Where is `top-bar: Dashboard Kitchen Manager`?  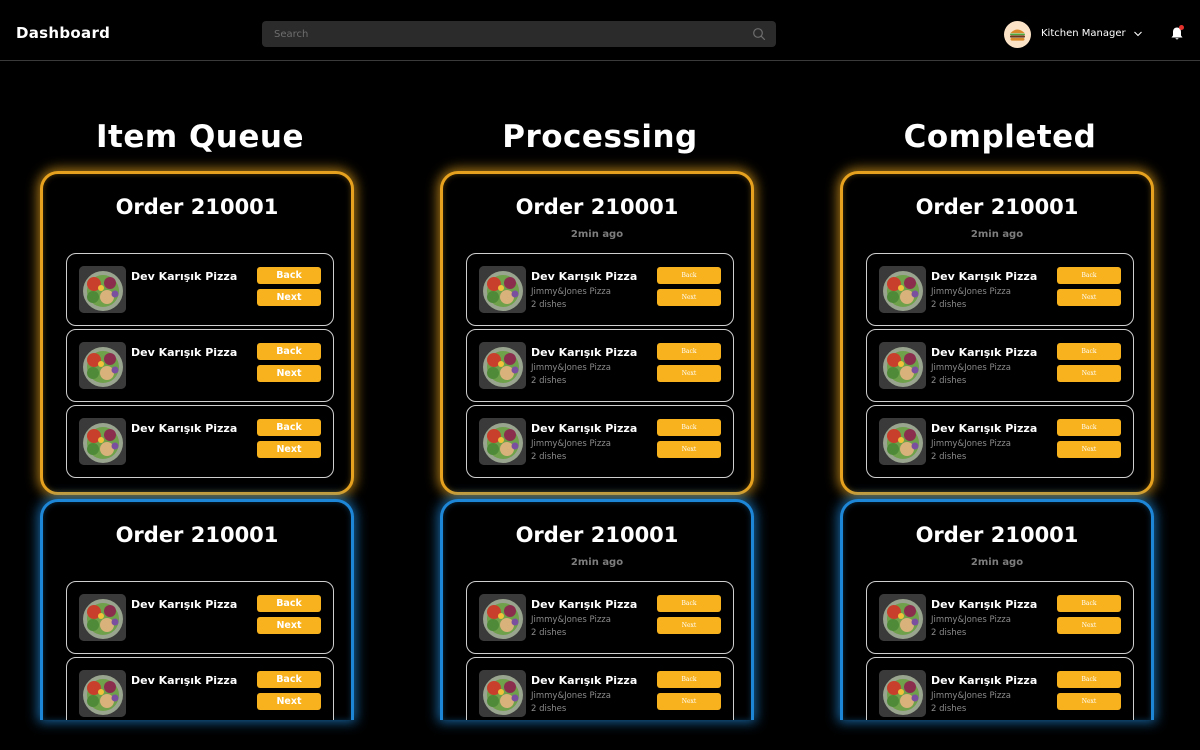
top-bar: Dashboard Kitchen Manager is located at coordinates (600, 30).